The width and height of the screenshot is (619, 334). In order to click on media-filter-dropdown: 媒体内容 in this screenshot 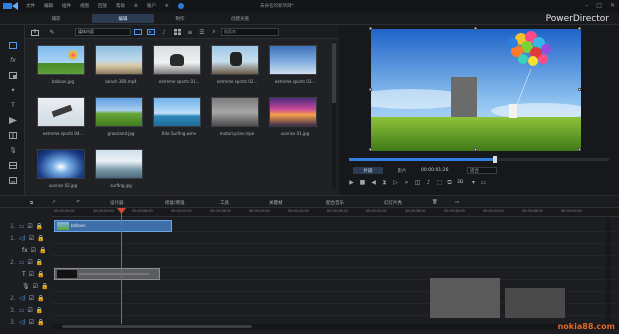, I will do `click(103, 32)`.